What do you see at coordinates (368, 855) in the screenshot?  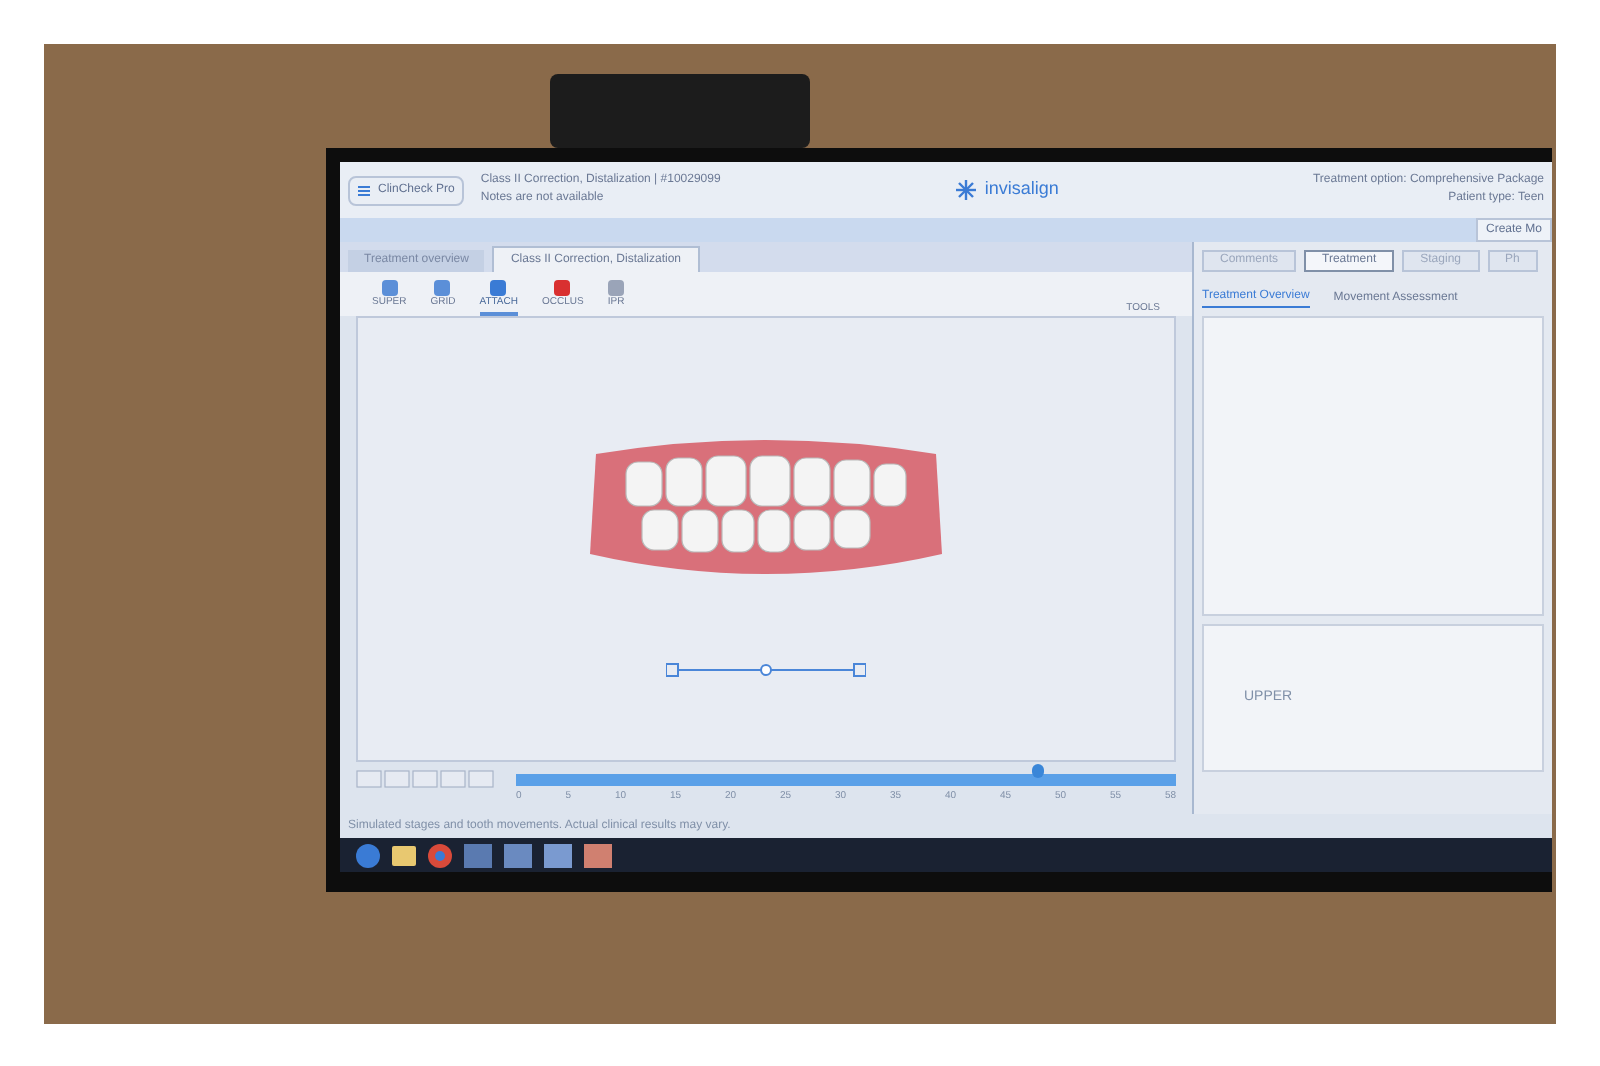 I see `start-icon` at bounding box center [368, 855].